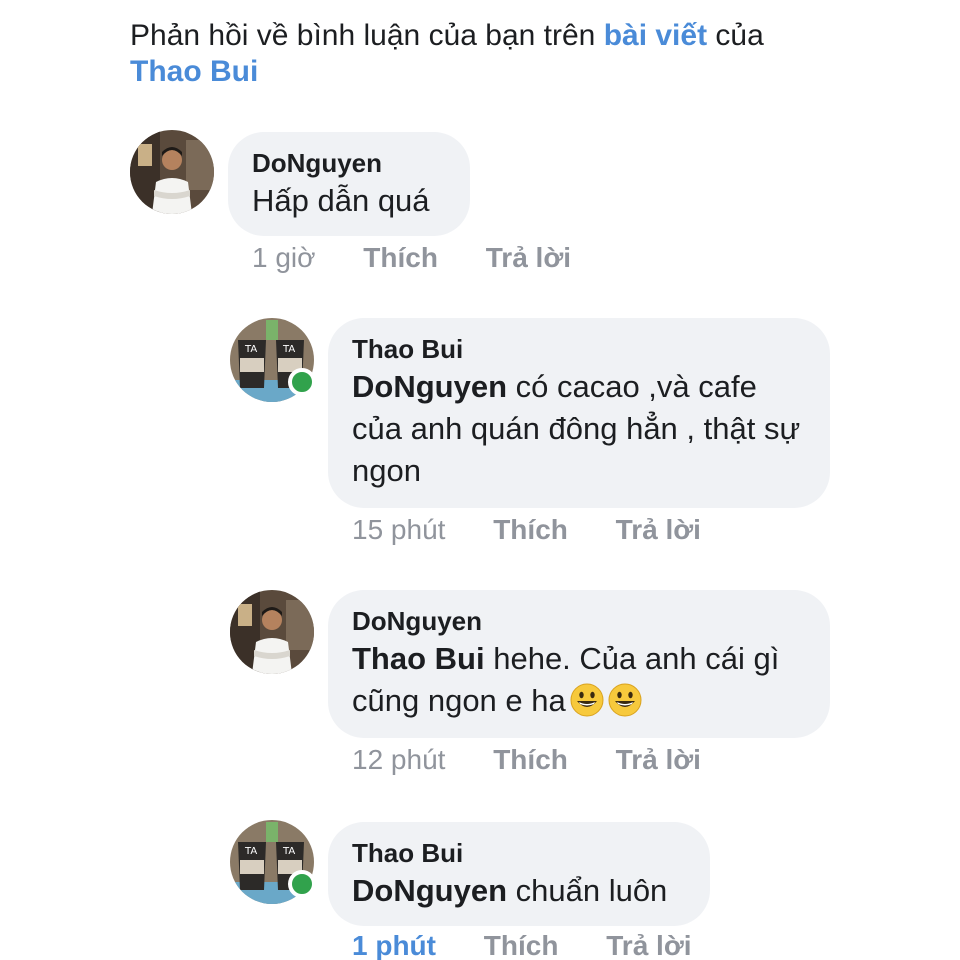 The width and height of the screenshot is (960, 960). I want to click on comment-bubble-1: DoNguyen Hấp dẫn quá, so click(349, 184).